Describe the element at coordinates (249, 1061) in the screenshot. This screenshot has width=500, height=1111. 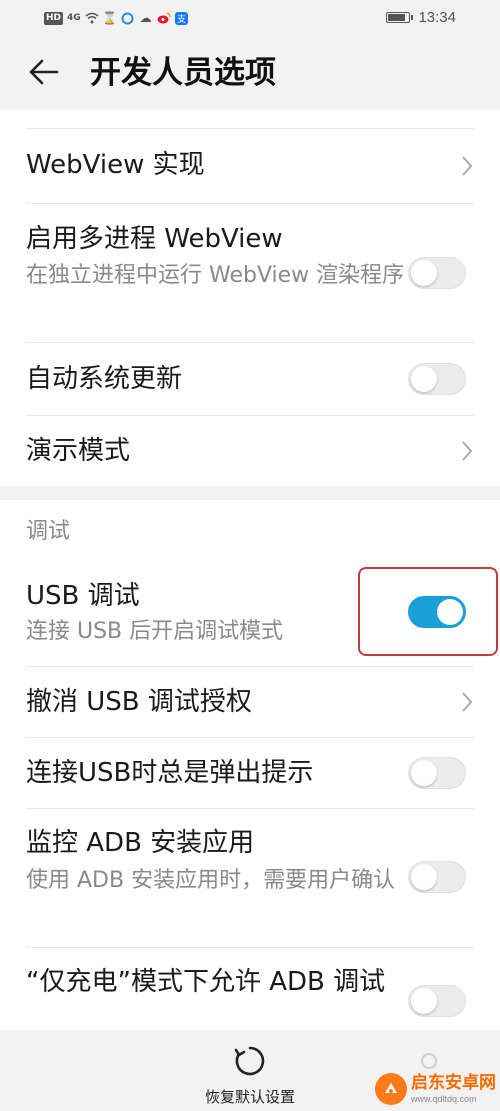
I see `refresh-icon` at that location.